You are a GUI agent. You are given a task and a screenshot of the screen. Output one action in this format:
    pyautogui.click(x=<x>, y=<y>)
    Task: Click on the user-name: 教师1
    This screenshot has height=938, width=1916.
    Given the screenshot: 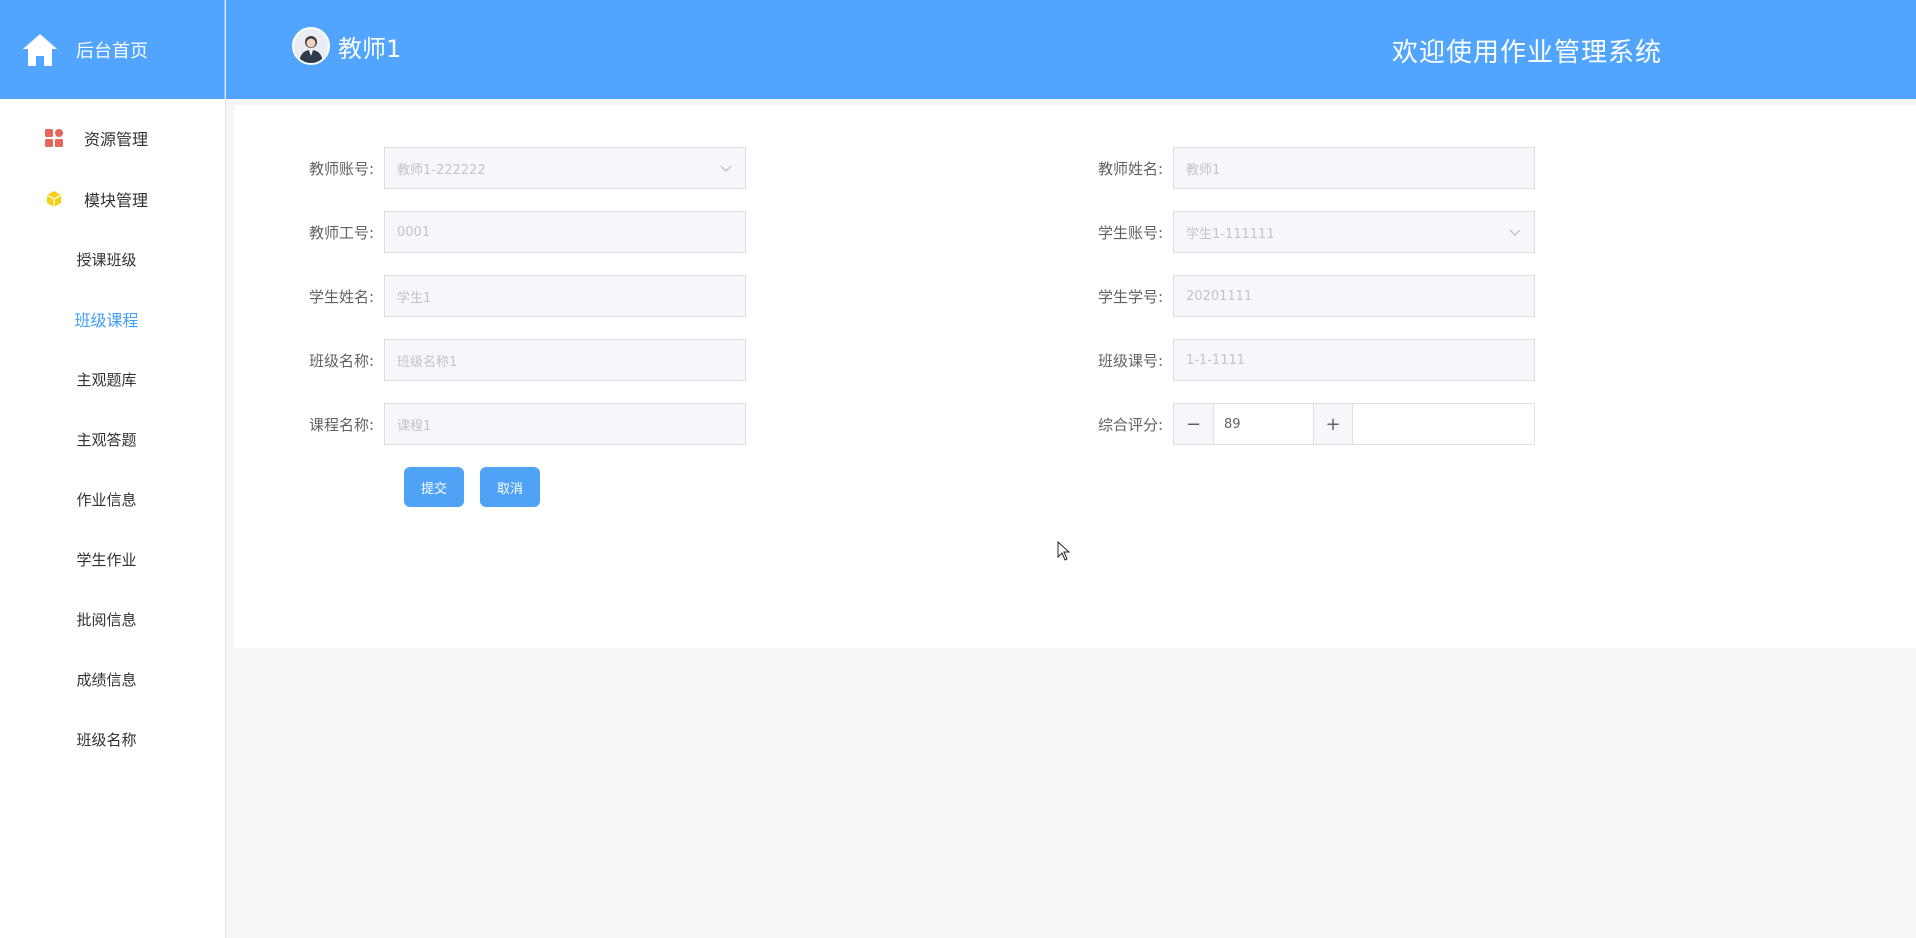 What is the action you would take?
    pyautogui.click(x=370, y=48)
    